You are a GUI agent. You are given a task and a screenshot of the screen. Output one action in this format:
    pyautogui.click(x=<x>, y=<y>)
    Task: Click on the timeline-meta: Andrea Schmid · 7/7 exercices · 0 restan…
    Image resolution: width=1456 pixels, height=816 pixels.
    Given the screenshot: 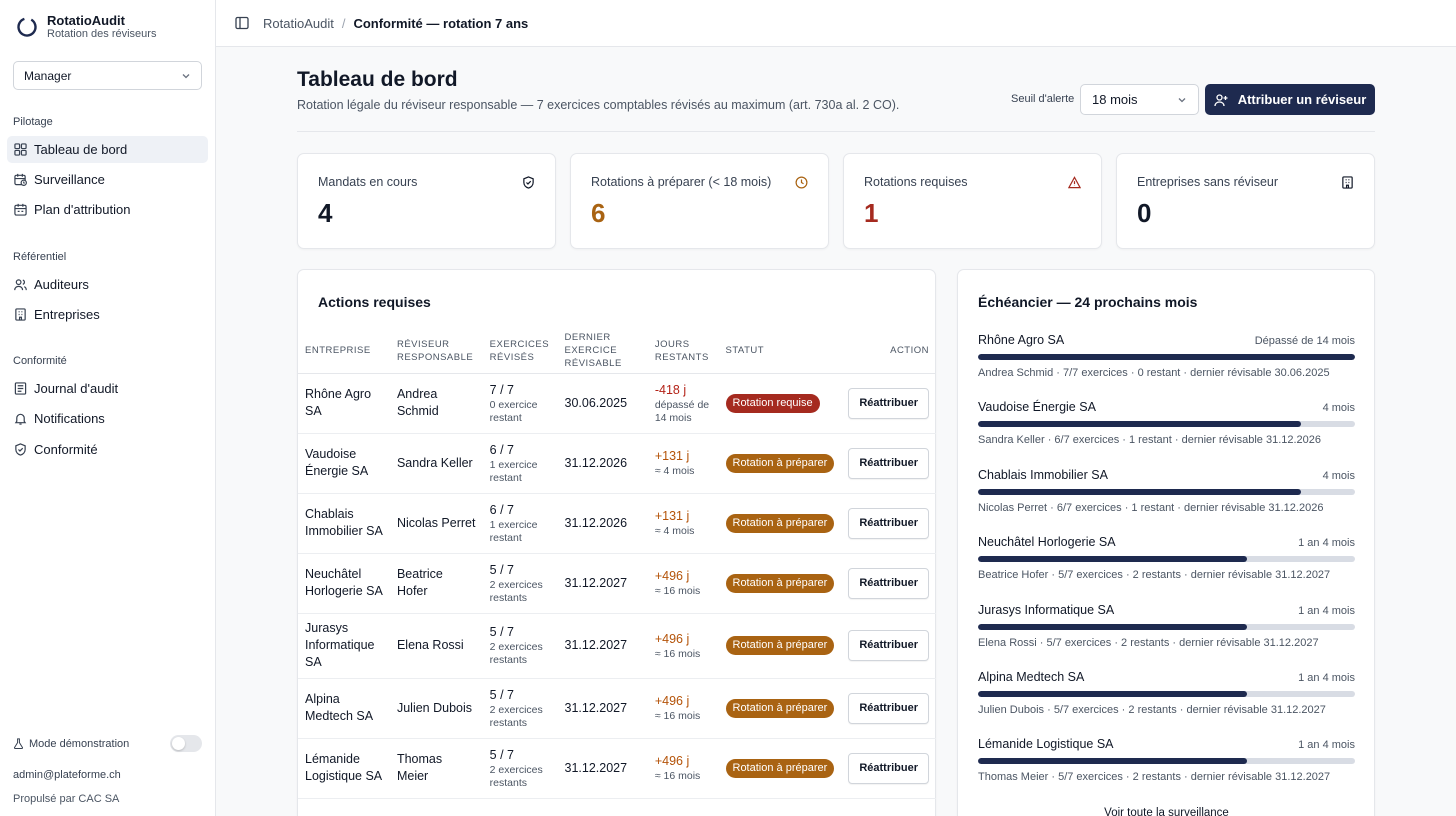 What is the action you would take?
    pyautogui.click(x=1154, y=373)
    